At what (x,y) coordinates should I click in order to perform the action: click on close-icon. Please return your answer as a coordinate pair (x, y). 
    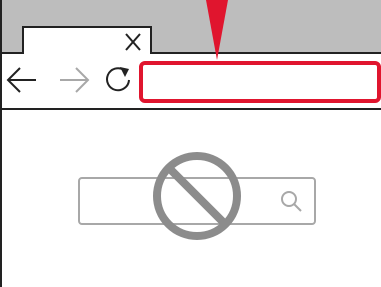
    Looking at the image, I should click on (133, 41).